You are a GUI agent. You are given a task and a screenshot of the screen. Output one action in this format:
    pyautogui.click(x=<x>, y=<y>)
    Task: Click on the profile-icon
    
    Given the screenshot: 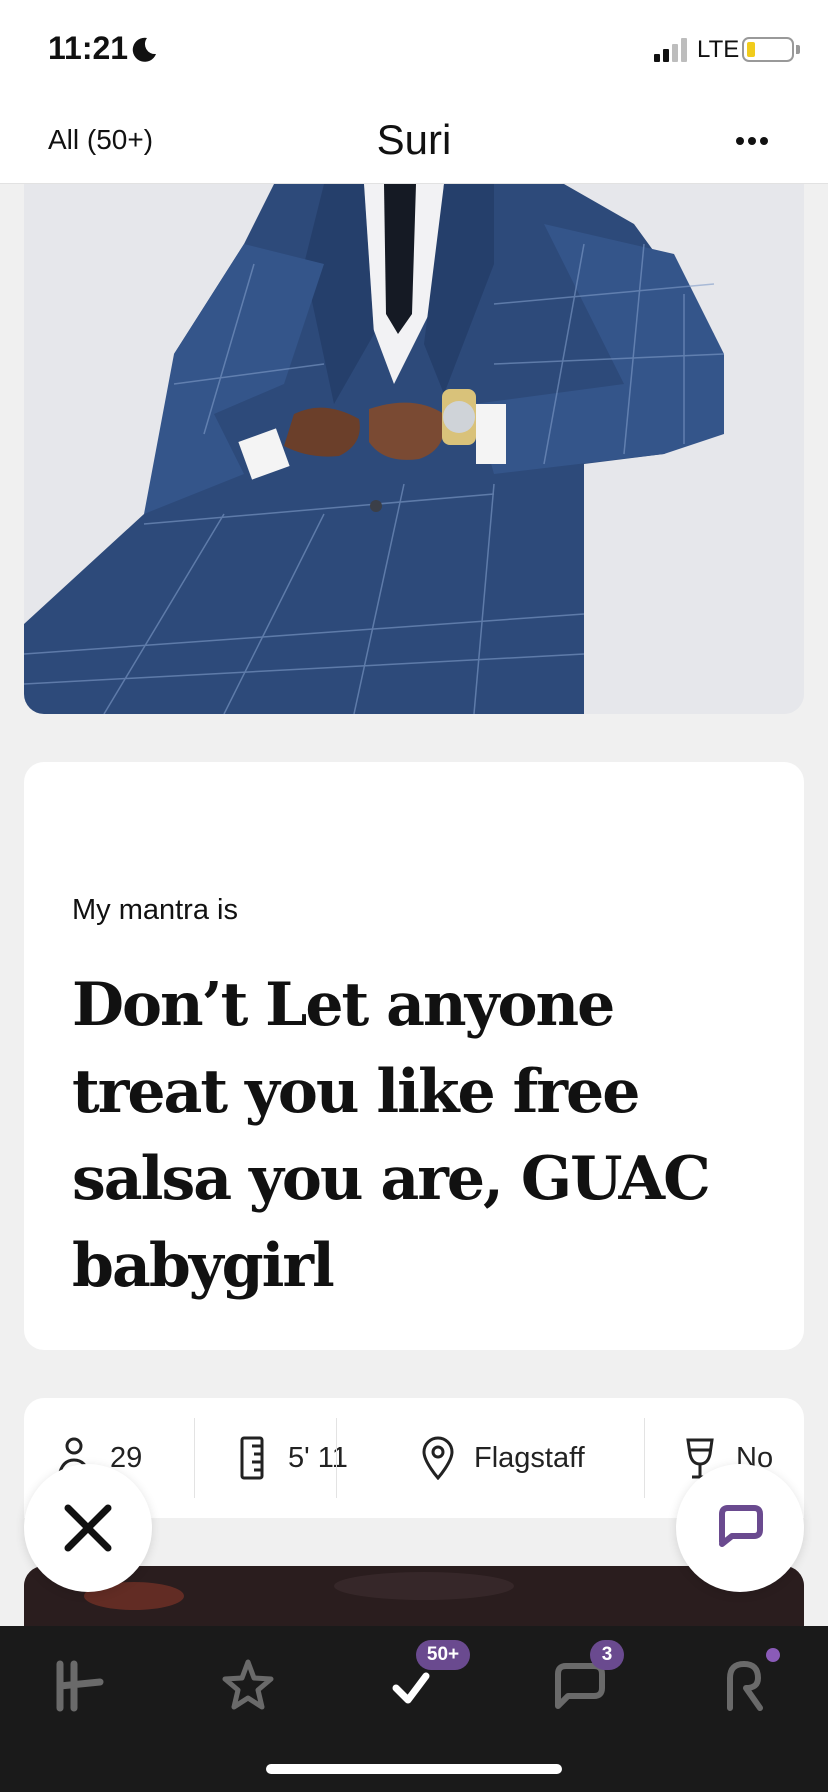 What is the action you would take?
    pyautogui.click(x=745, y=1686)
    